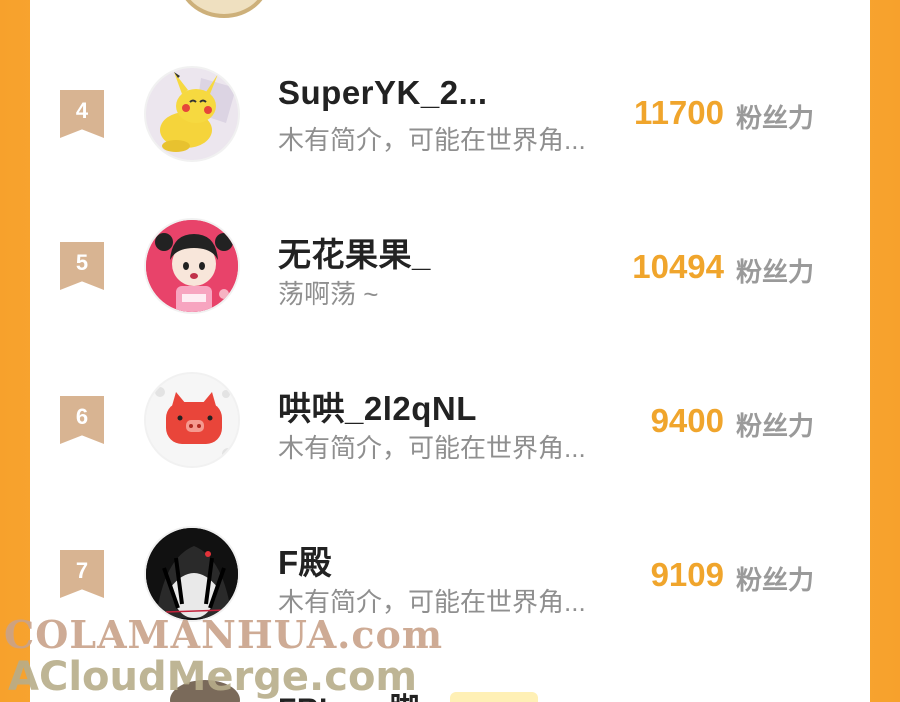  I want to click on rank-badge: 4, so click(82, 114).